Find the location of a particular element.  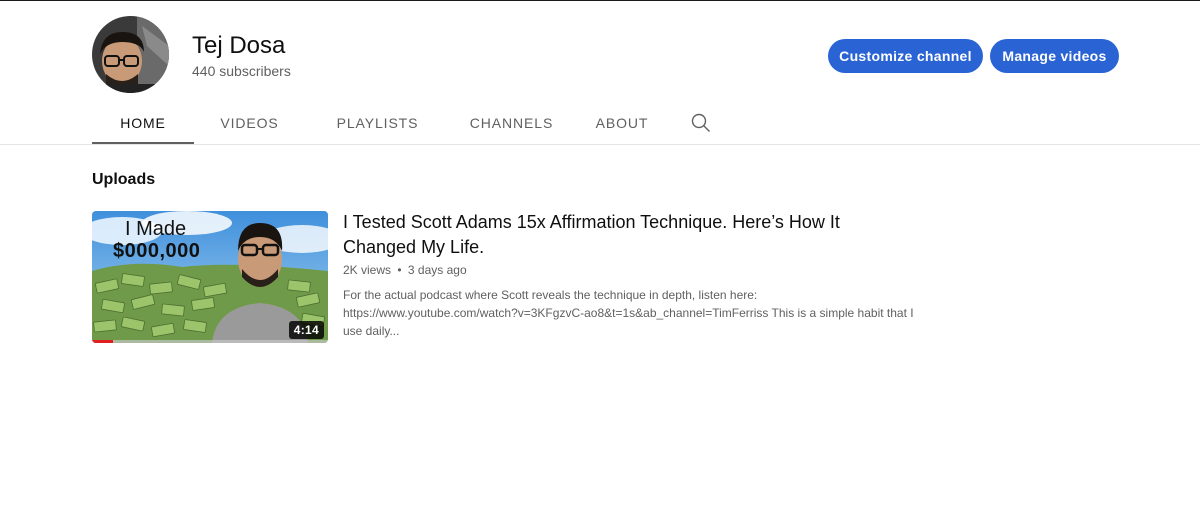

manage-videos-button: Manage videos is located at coordinates (1054, 56).